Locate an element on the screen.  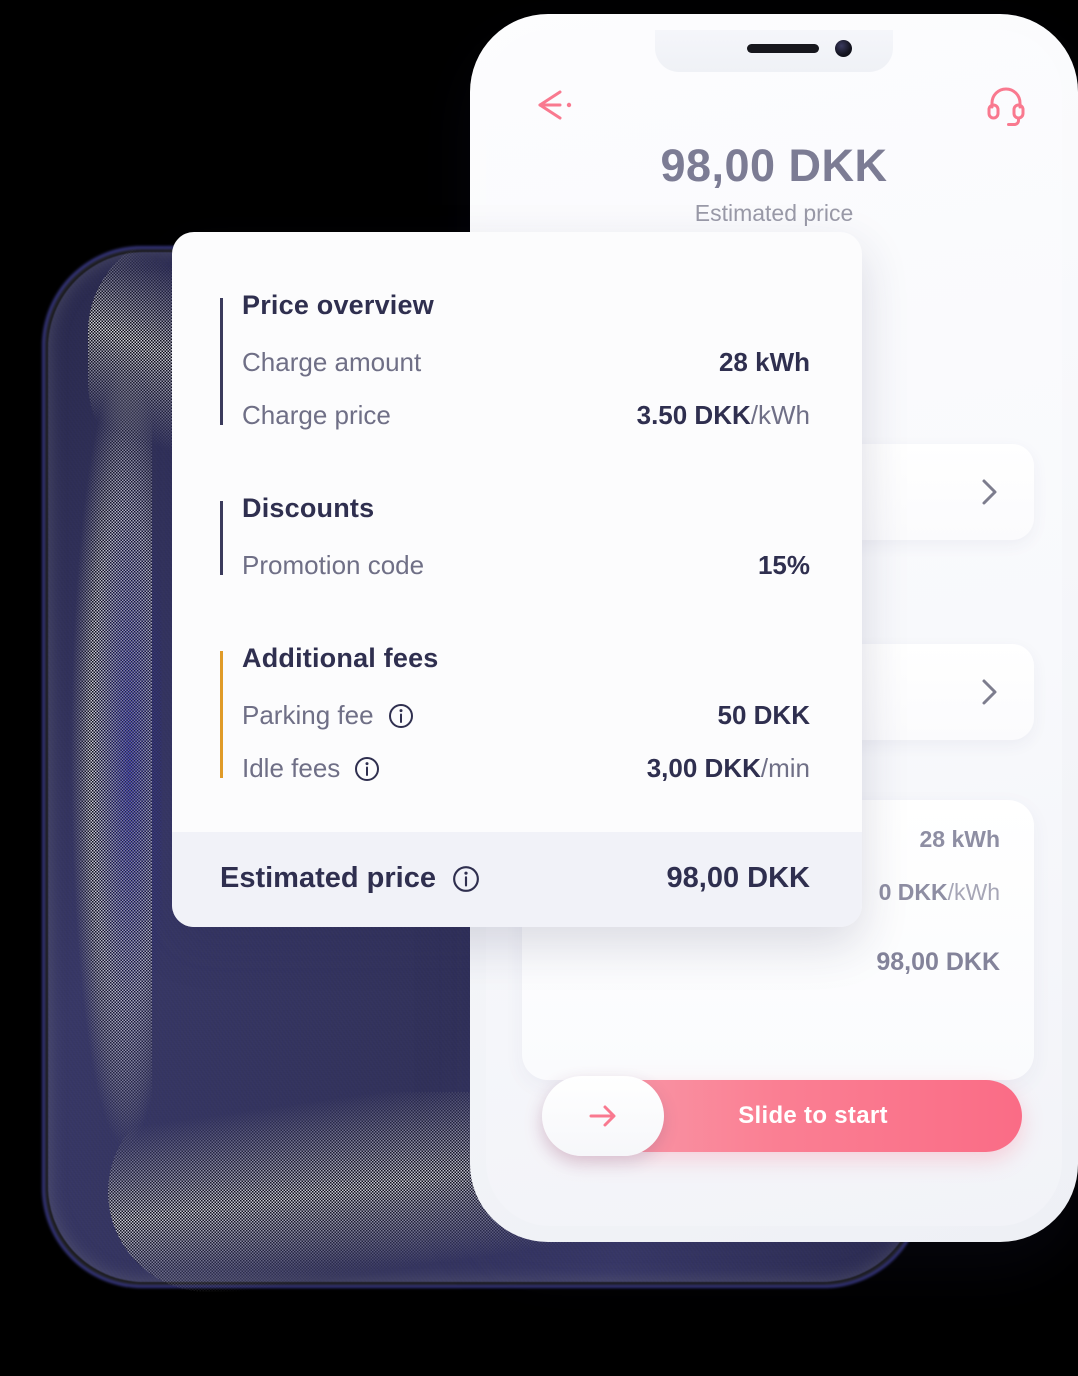
row-charge-price: Charge price 3.50 DKK/kWh is located at coordinates (526, 415).